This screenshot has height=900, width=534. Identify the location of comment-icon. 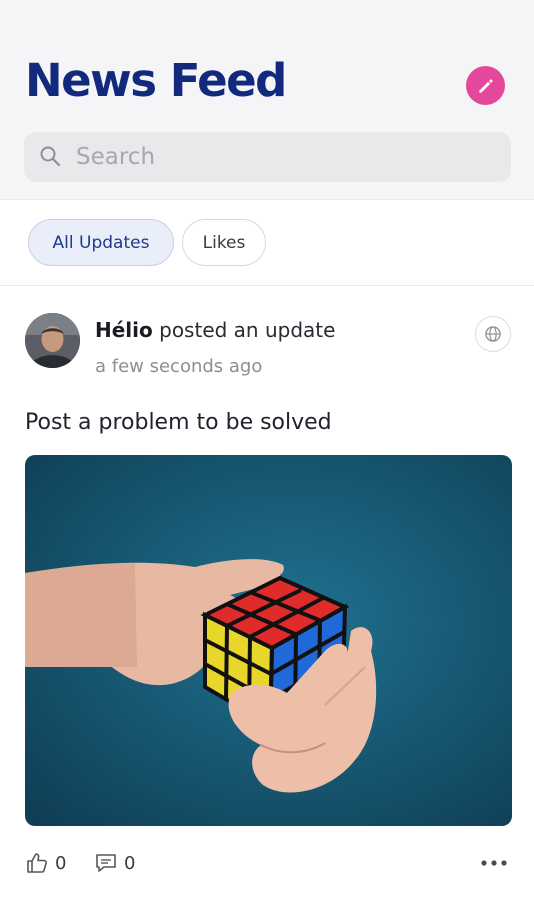
(106, 863).